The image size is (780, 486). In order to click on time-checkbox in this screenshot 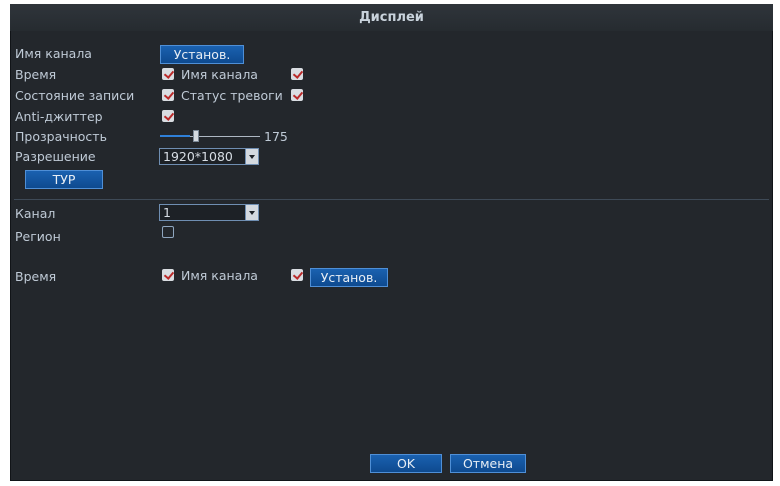, I will do `click(168, 74)`.